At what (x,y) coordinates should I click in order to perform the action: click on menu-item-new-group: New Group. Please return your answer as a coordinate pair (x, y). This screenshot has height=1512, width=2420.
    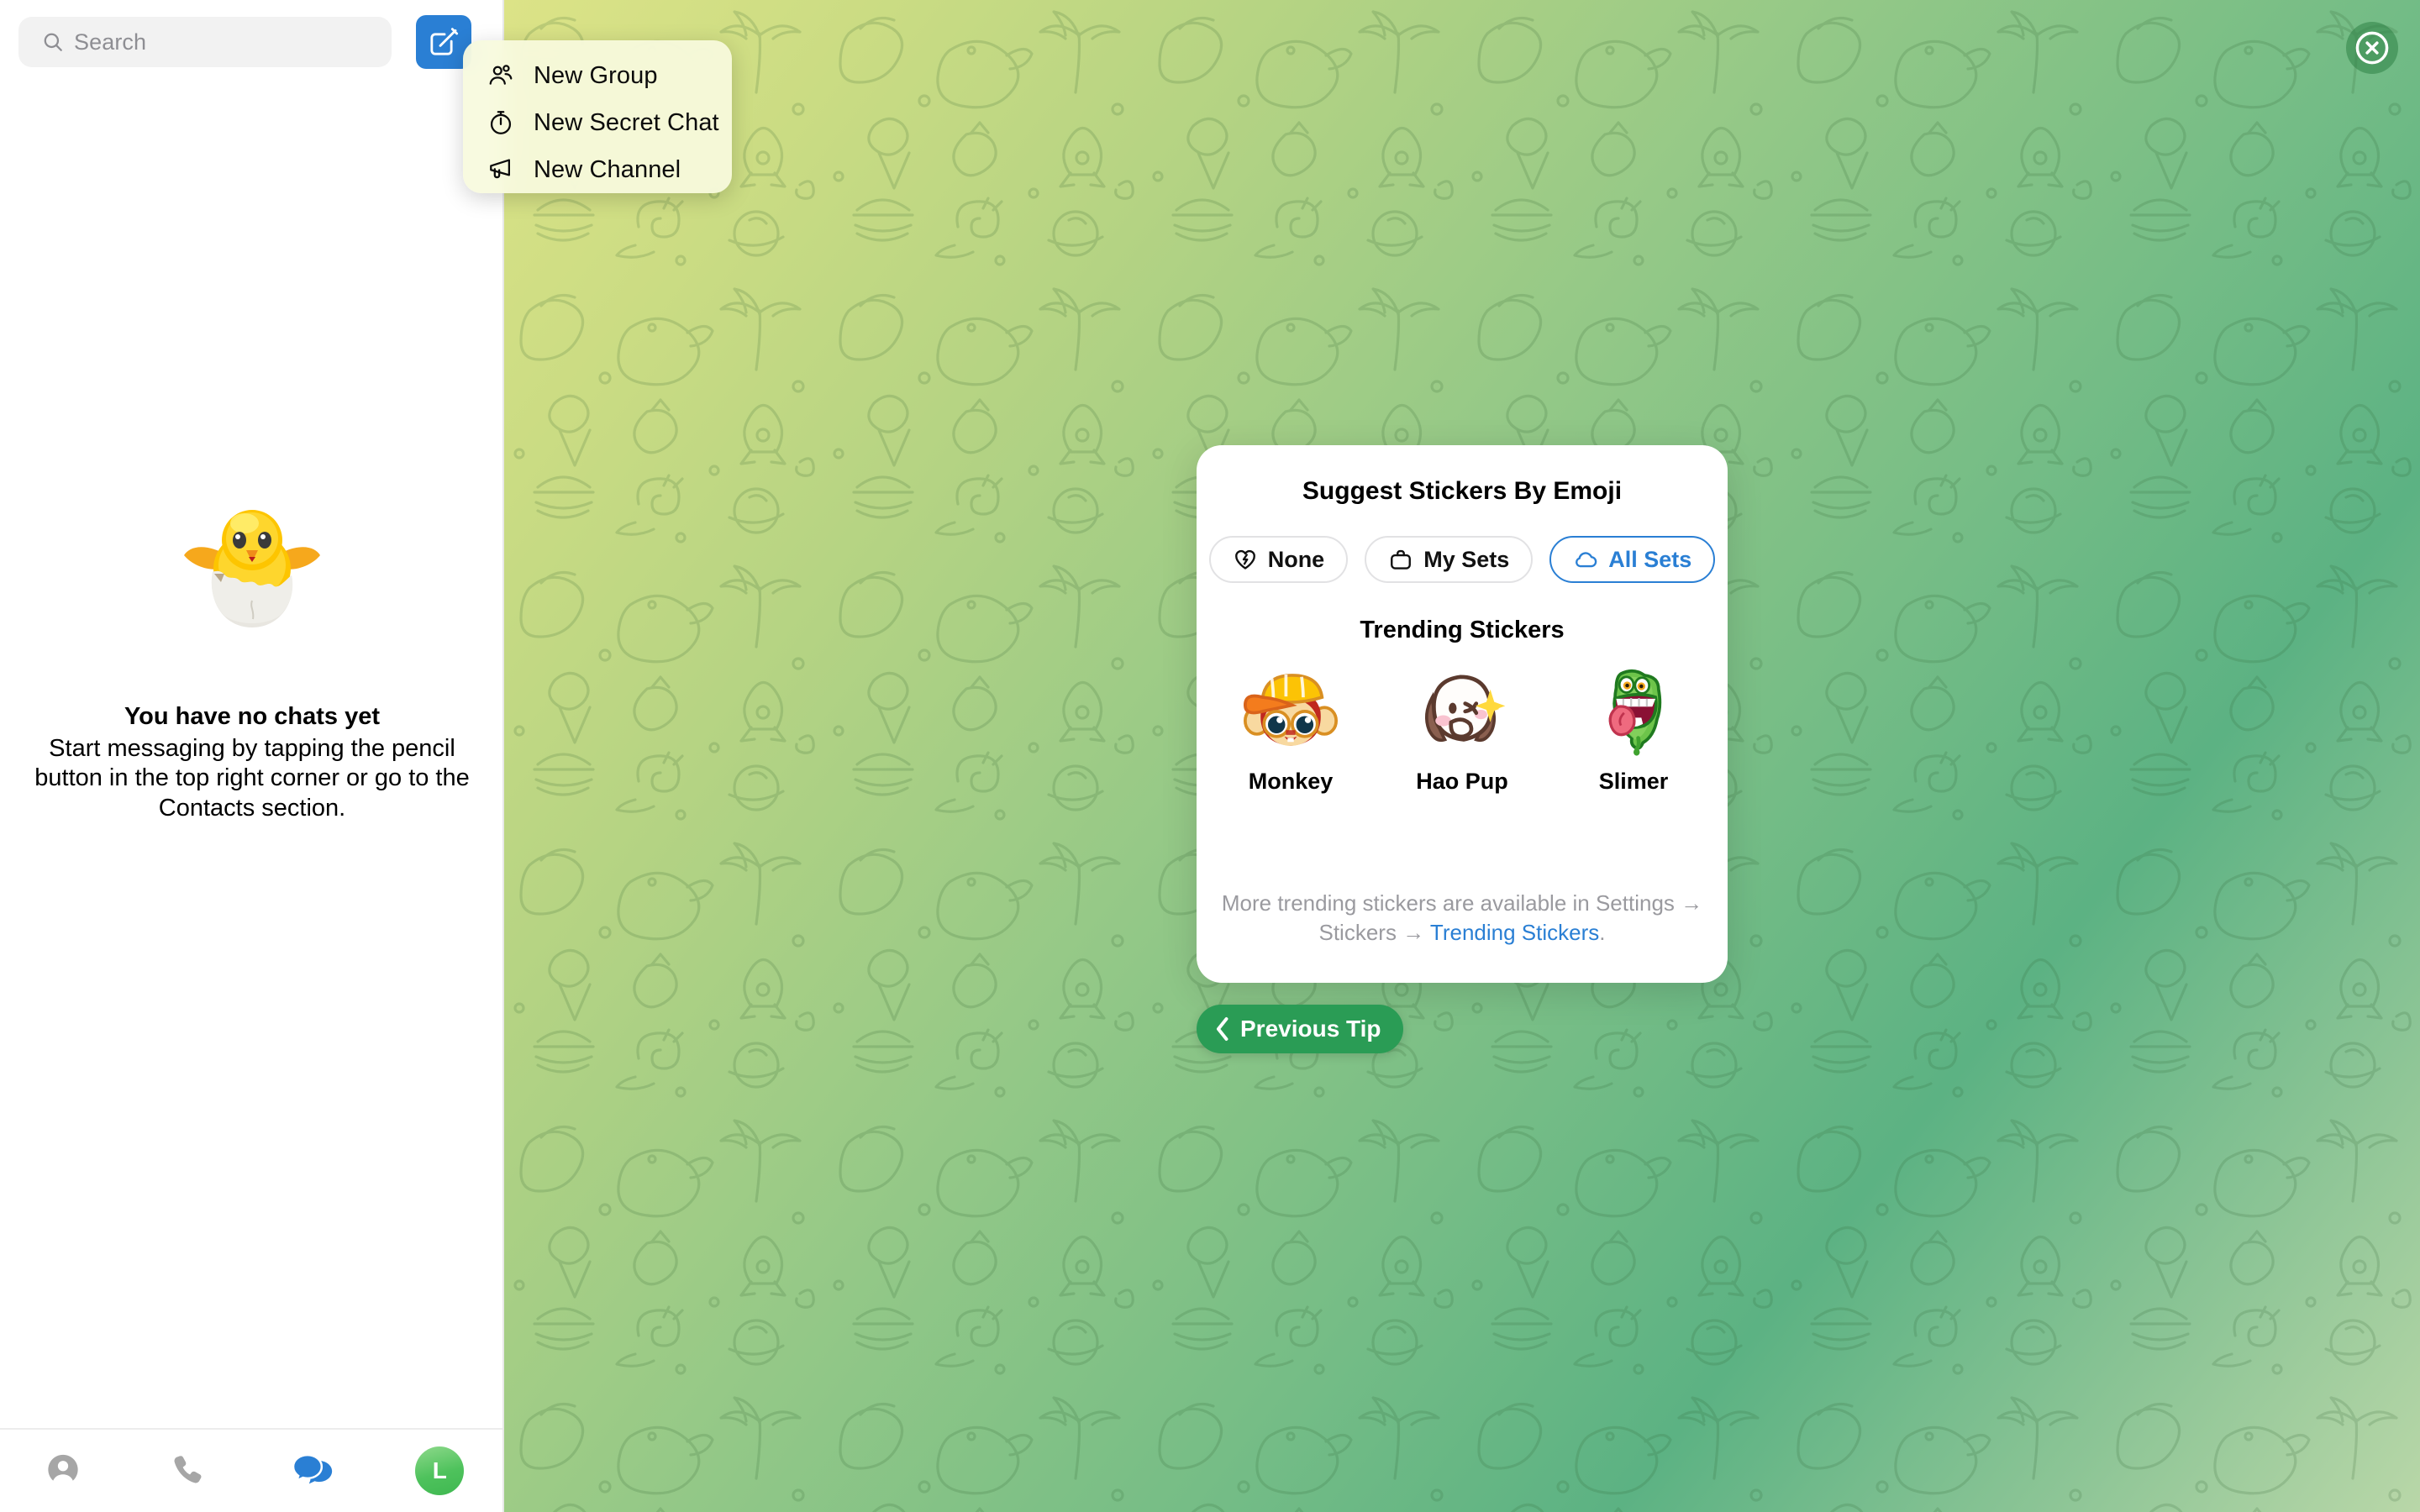
    Looking at the image, I should click on (597, 75).